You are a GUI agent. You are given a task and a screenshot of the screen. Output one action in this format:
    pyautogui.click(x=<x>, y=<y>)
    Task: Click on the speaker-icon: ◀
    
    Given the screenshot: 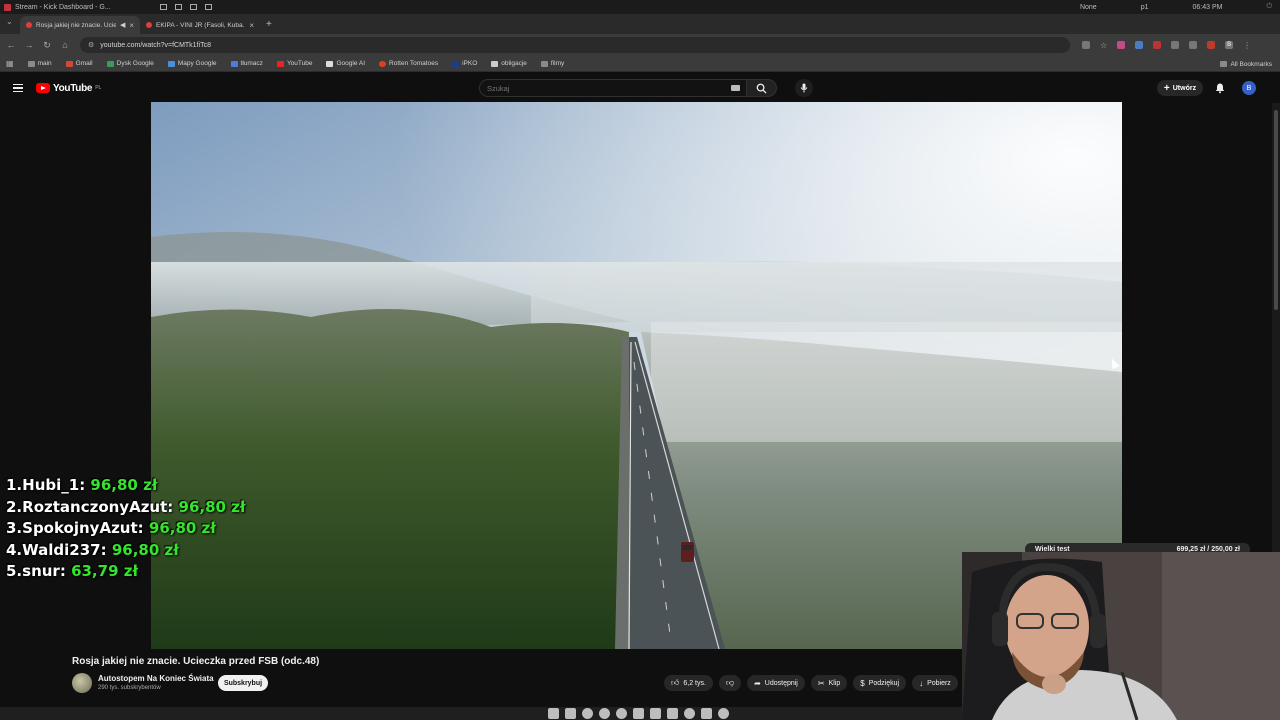 What is the action you would take?
    pyautogui.click(x=122, y=25)
    